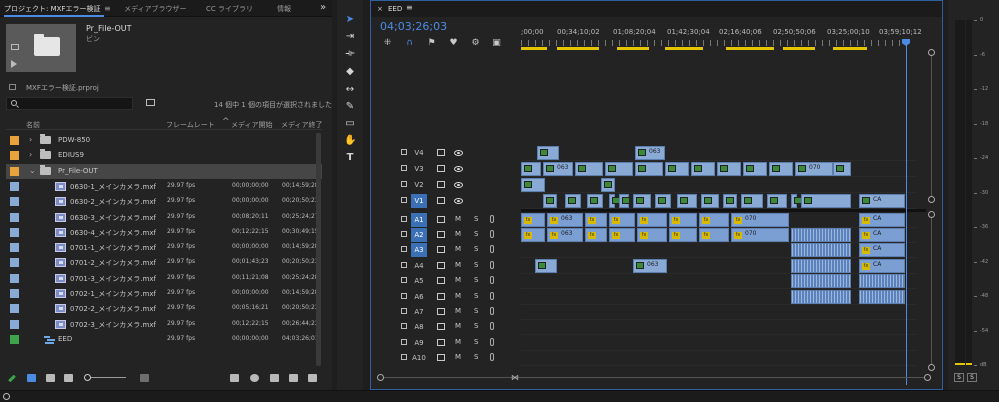  I want to click on timeline-zoom-scrollbar: ⋈, so click(656, 377).